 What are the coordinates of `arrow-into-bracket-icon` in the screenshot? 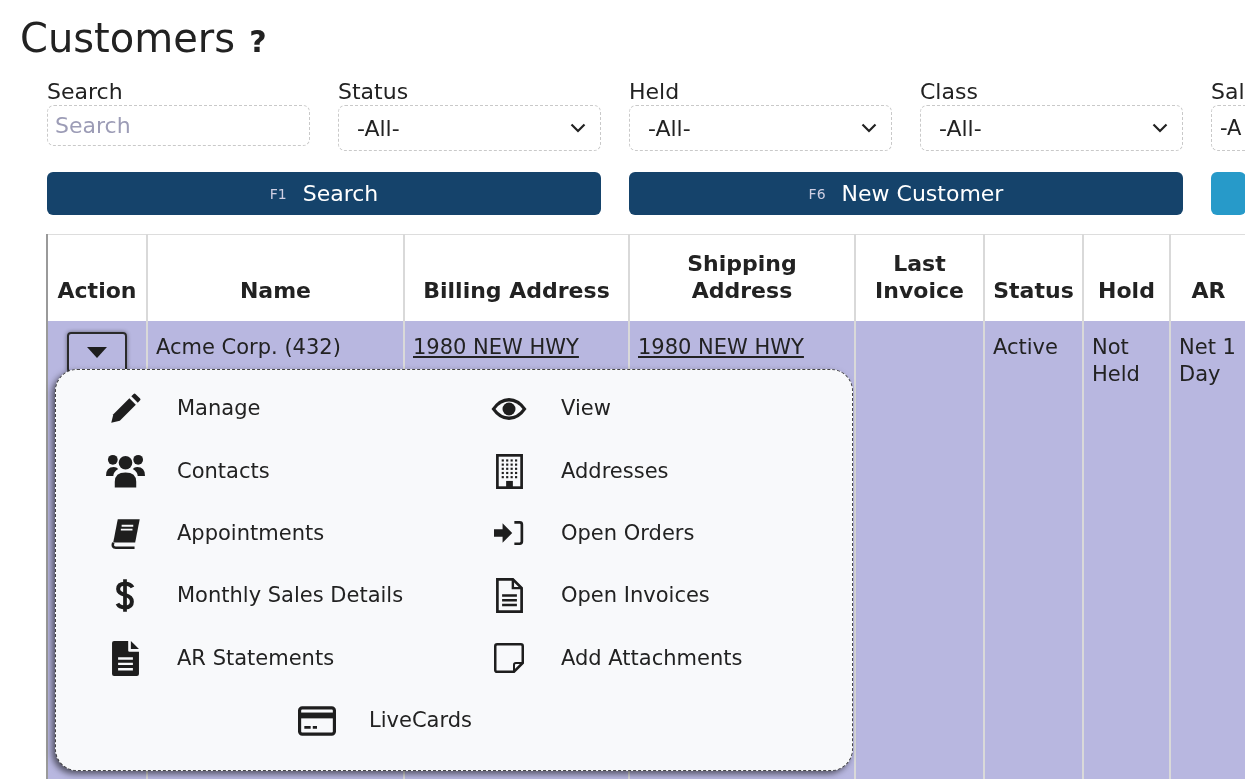 It's located at (509, 533).